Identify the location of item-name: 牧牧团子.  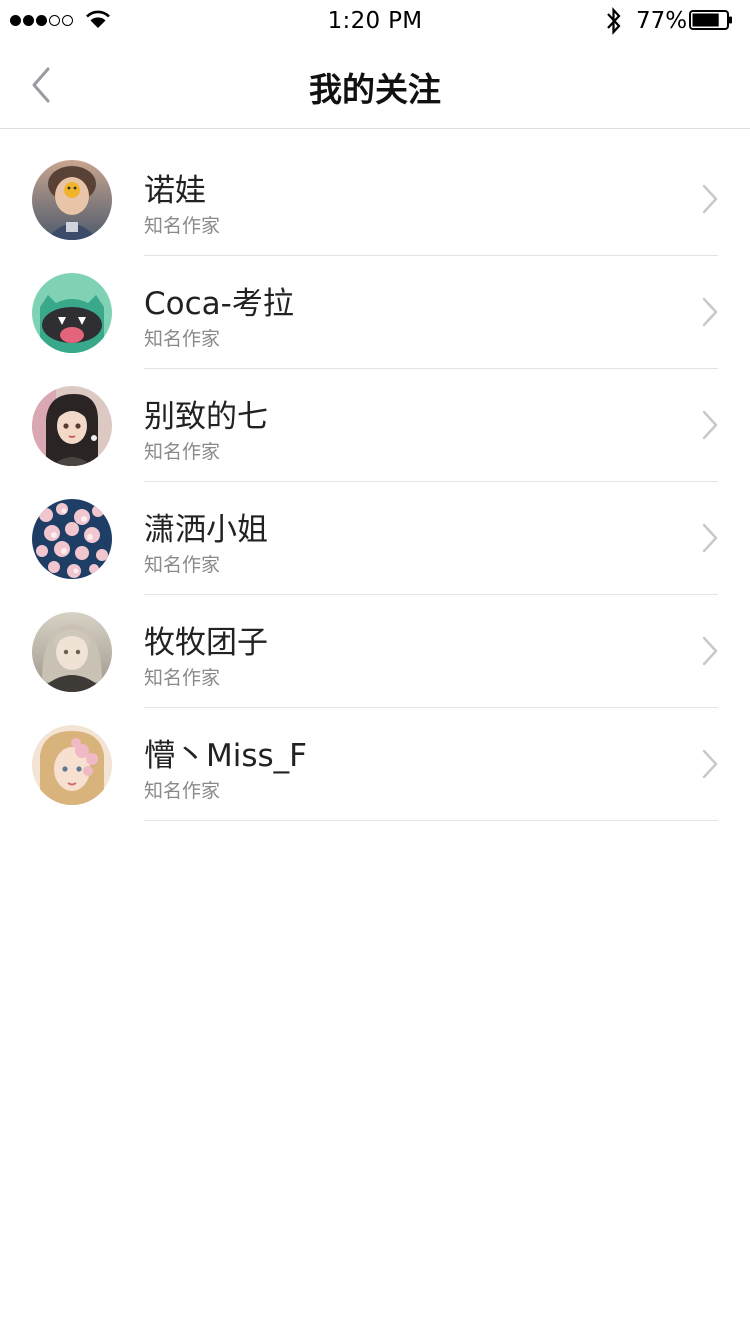
(206, 643).